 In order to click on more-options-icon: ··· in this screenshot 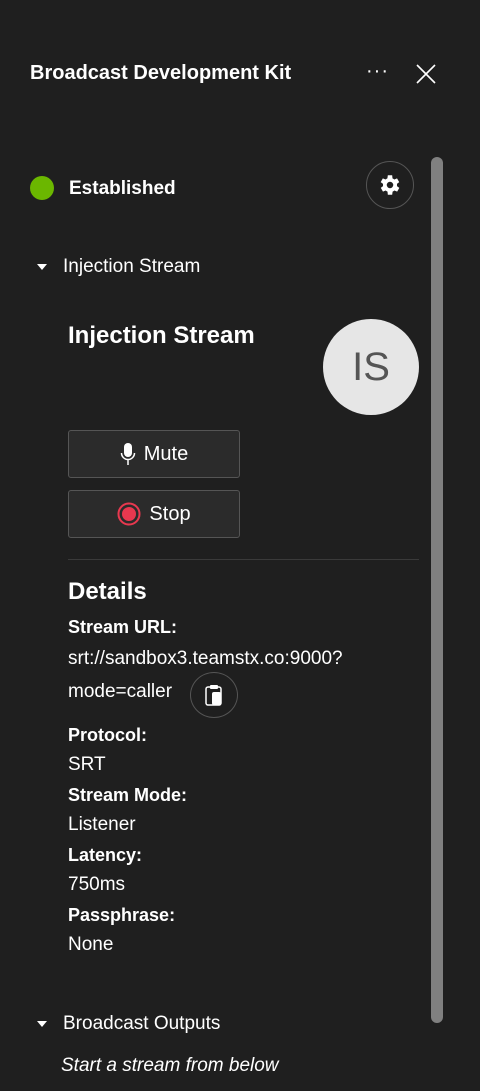, I will do `click(377, 71)`.